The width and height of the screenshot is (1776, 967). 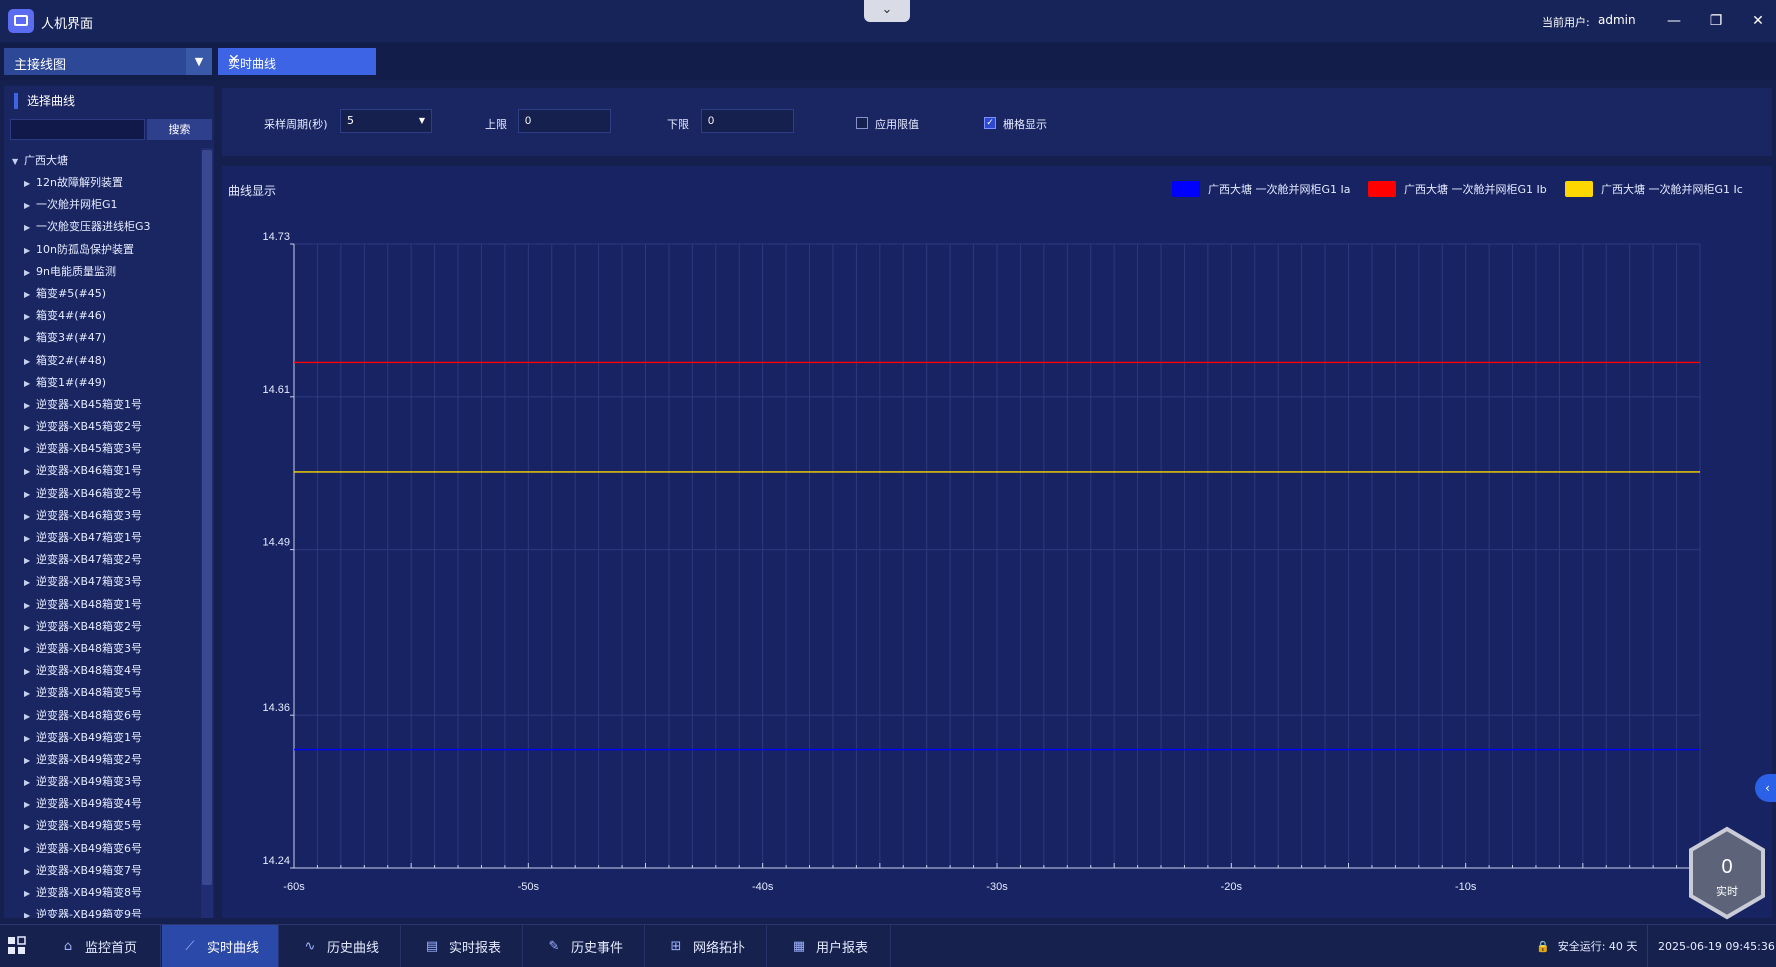 What do you see at coordinates (105, 205) in the screenshot?
I see `tree-item: ▶ 一次舱并网柜G1` at bounding box center [105, 205].